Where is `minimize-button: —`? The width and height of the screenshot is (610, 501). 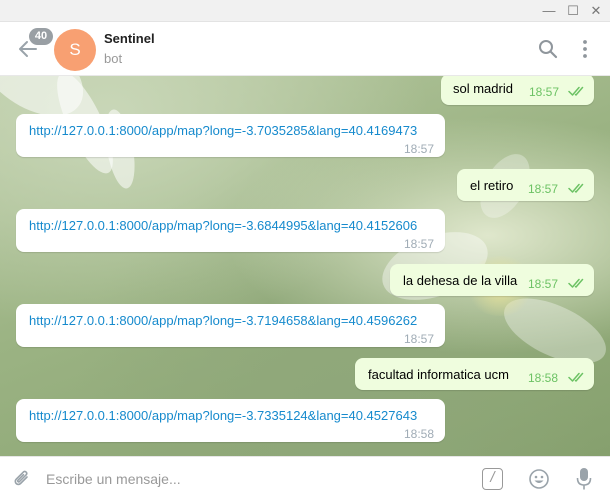
minimize-button: — is located at coordinates (549, 11).